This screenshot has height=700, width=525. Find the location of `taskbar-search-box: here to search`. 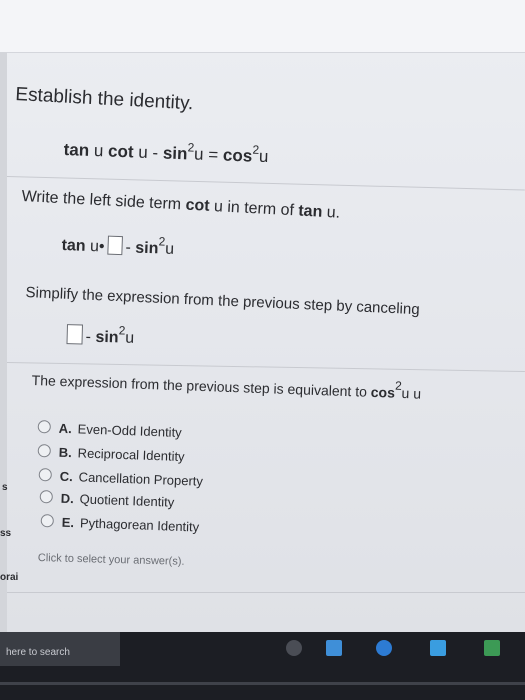

taskbar-search-box: here to search is located at coordinates (60, 649).